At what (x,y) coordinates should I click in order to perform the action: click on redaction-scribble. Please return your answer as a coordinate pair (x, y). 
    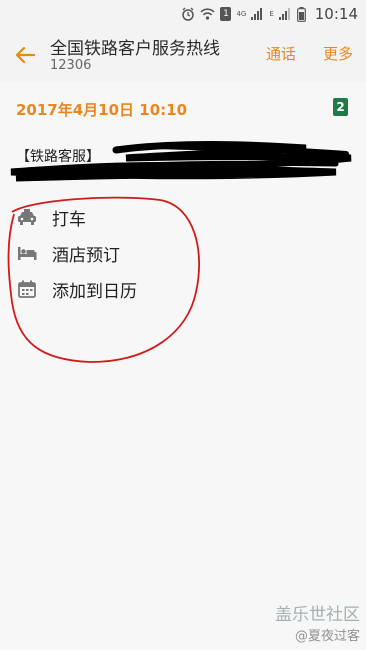
    Looking at the image, I should click on (181, 161).